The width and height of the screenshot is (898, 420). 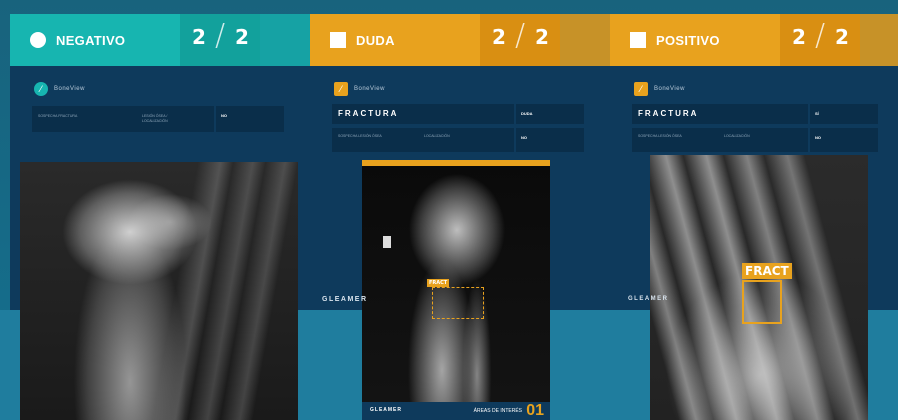 I want to click on gleamer-footer-logo: GLEAMER, so click(x=386, y=410).